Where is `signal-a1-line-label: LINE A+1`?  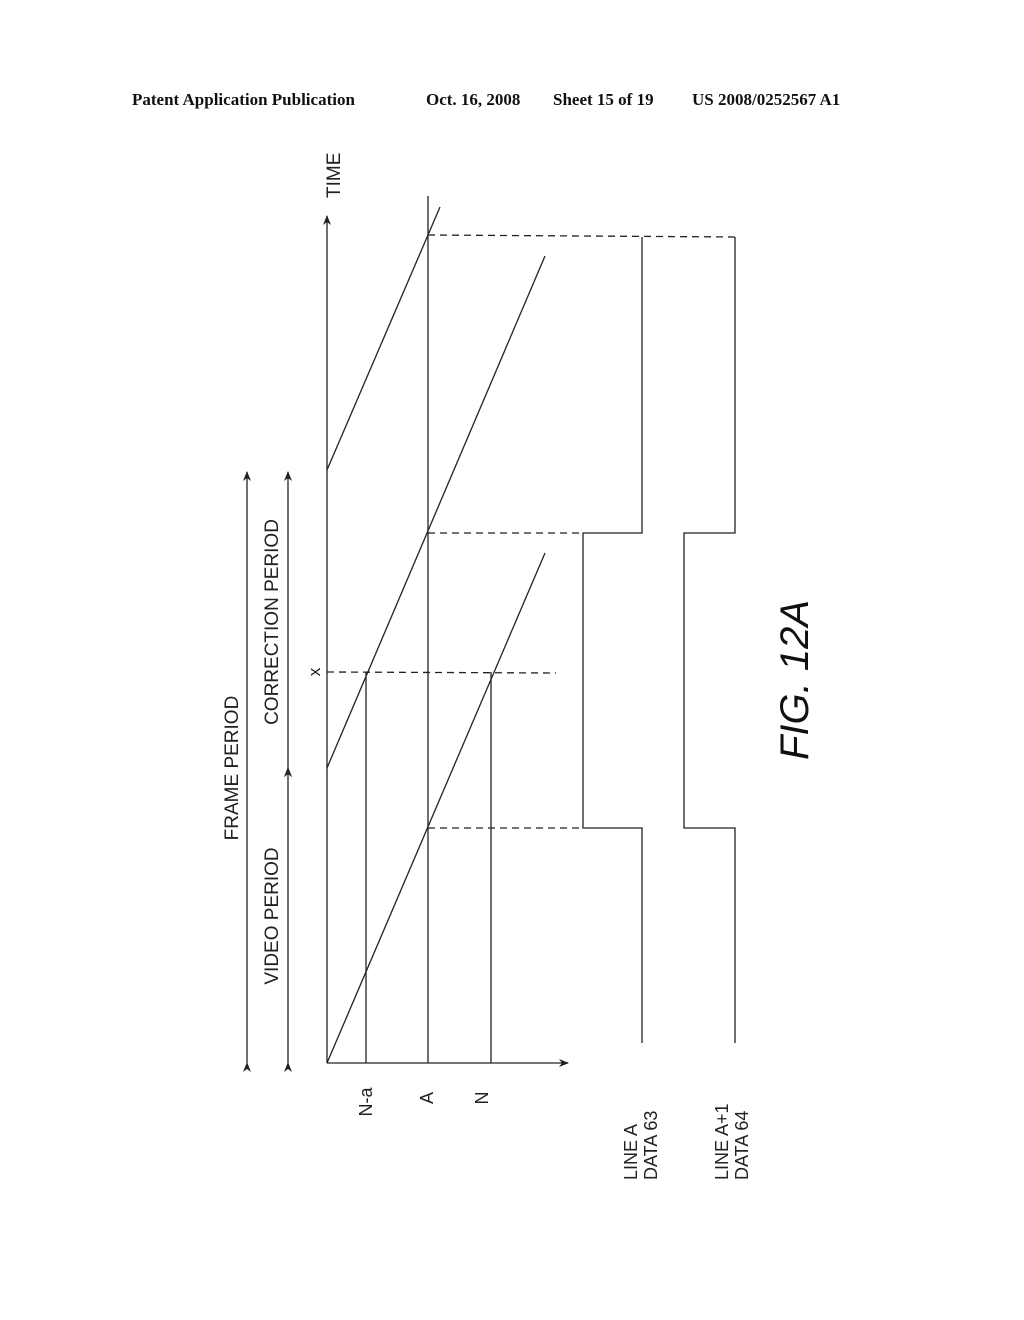
signal-a1-line-label: LINE A+1 is located at coordinates (722, 1141).